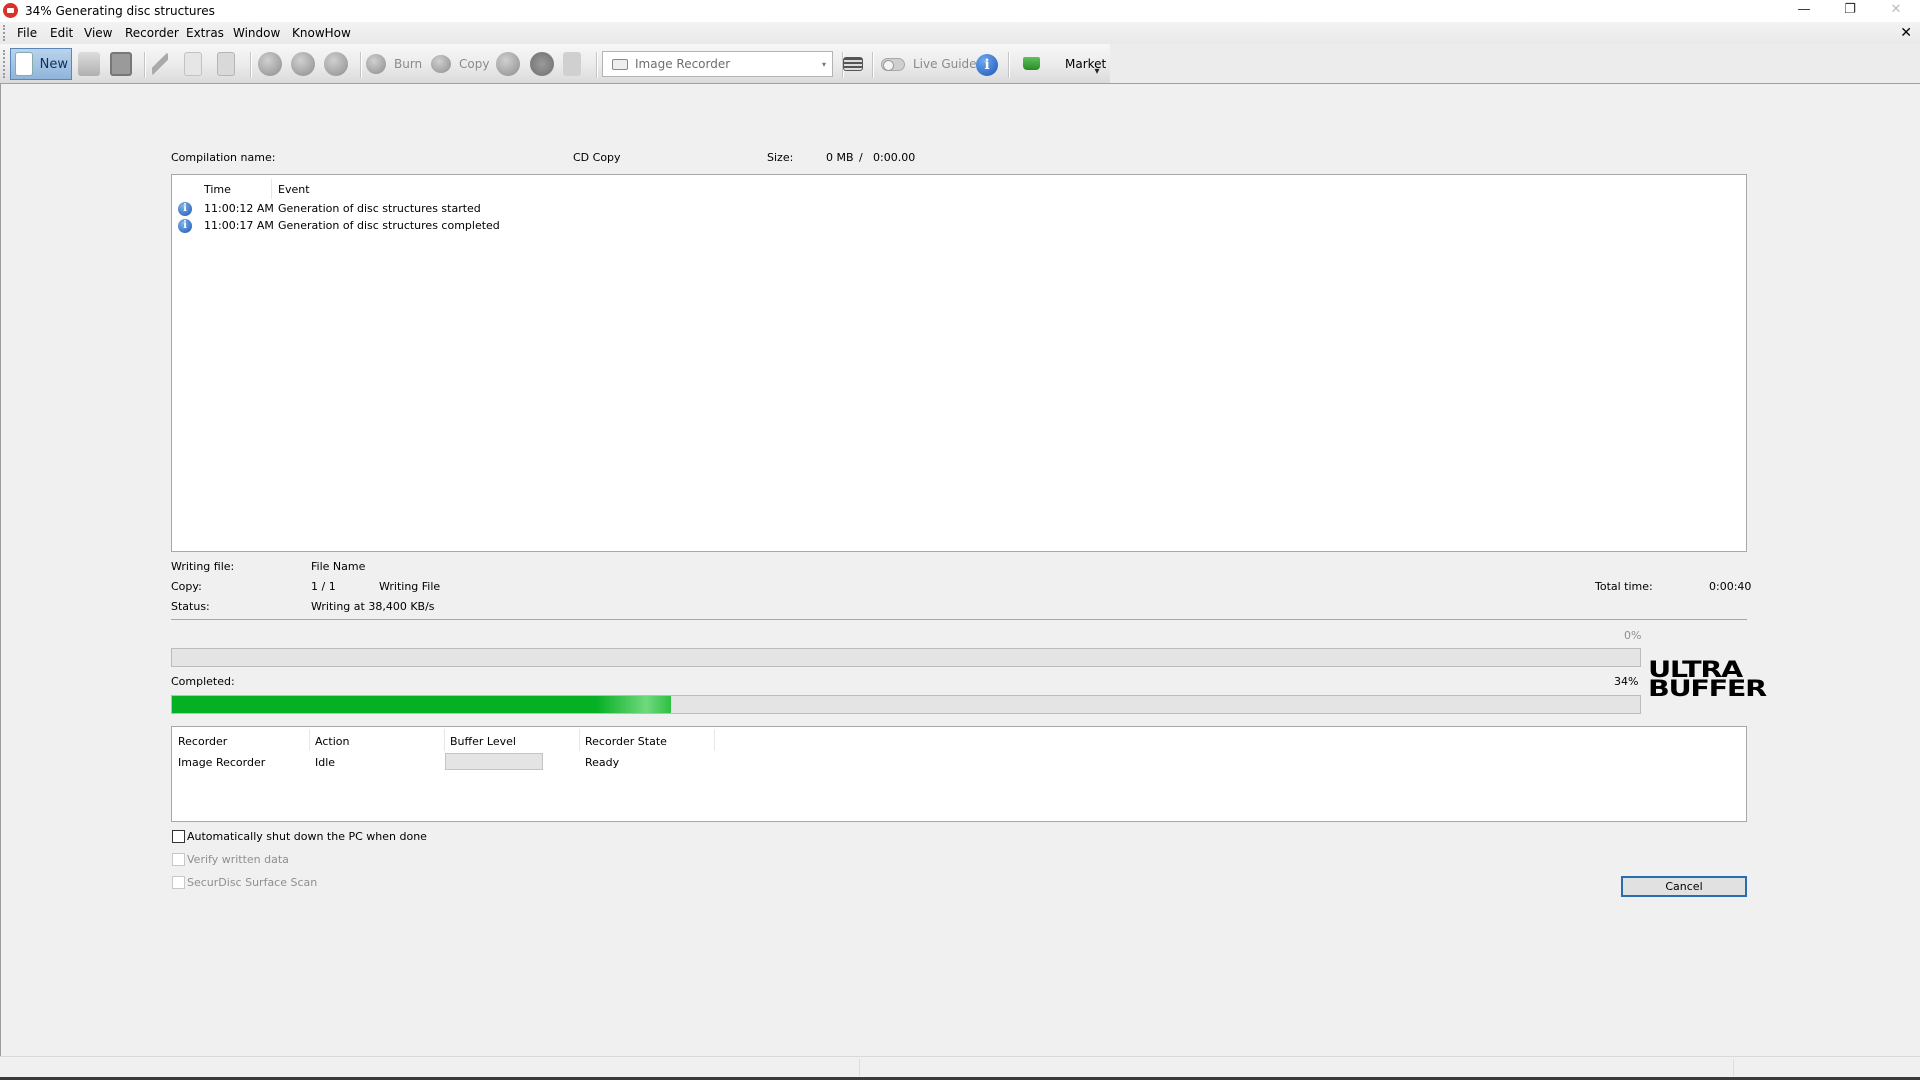 This screenshot has width=1920, height=1080. Describe the element at coordinates (508, 64) in the screenshot. I see `disc-info-i-button` at that location.